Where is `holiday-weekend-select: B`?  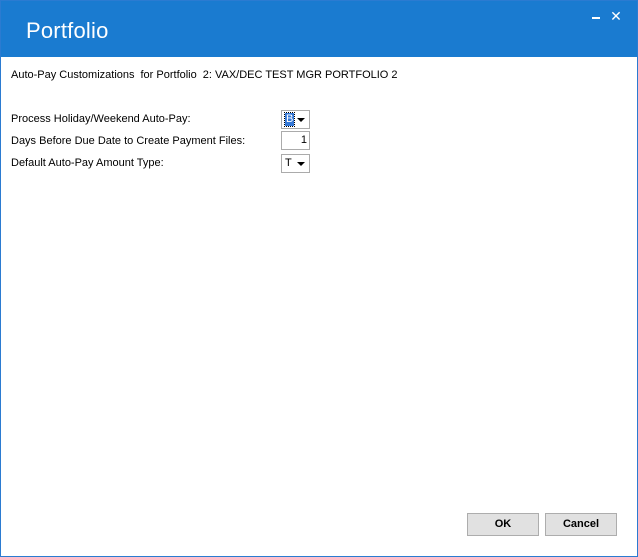 holiday-weekend-select: B is located at coordinates (295, 119).